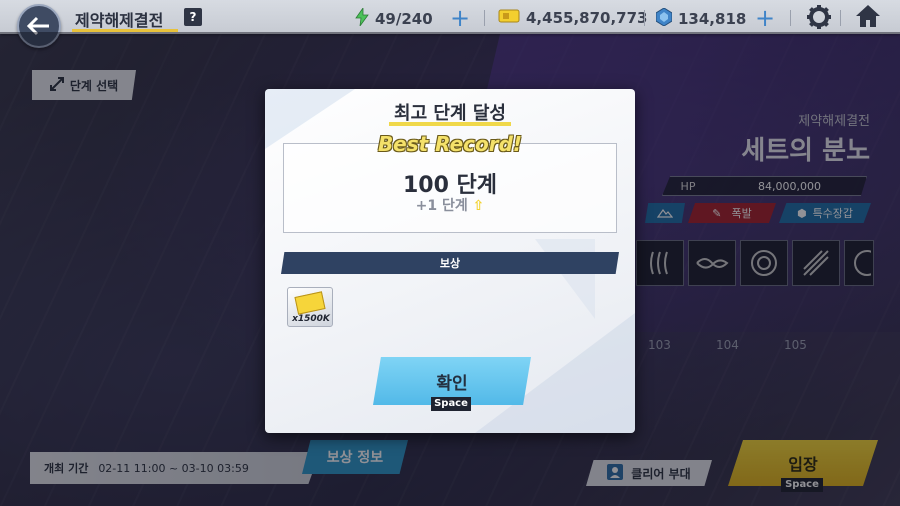 The image size is (900, 506). What do you see at coordinates (441, 206) in the screenshot?
I see `stage-delta-value: +1 단계` at bounding box center [441, 206].